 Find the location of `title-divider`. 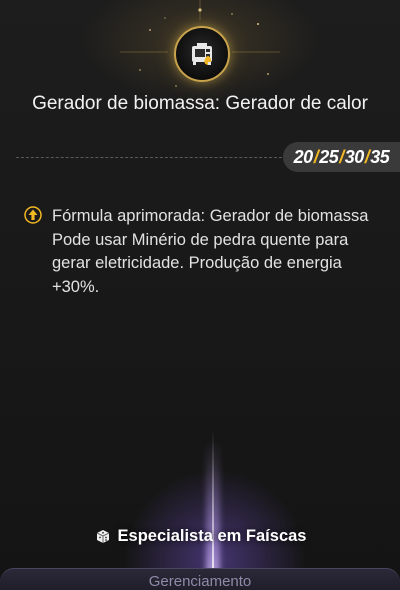

title-divider is located at coordinates (149, 157).